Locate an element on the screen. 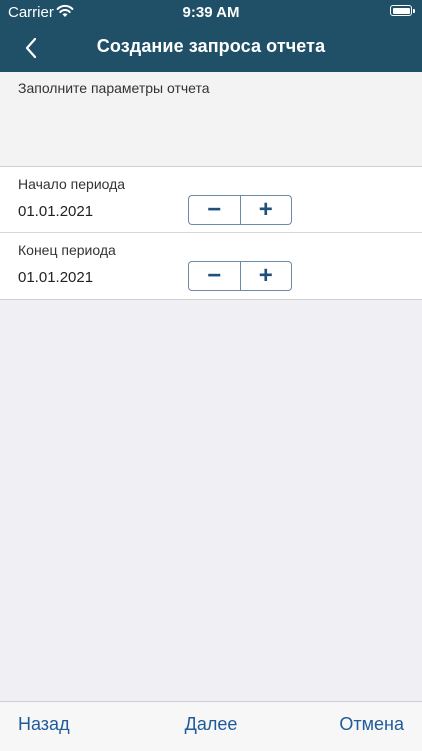 Image resolution: width=422 pixels, height=751 pixels. cancel-button: Отмена is located at coordinates (371, 724).